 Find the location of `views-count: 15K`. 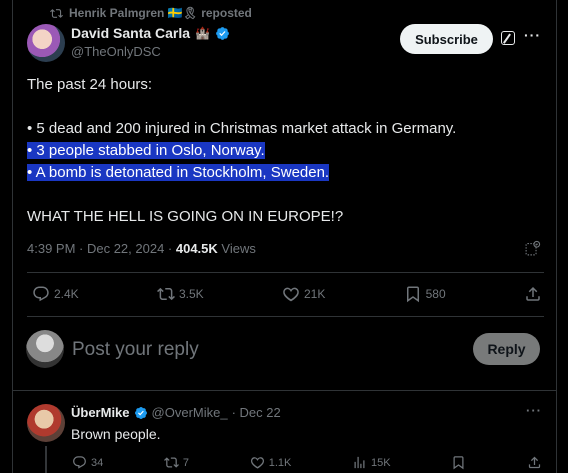

views-count: 15K is located at coordinates (381, 462).